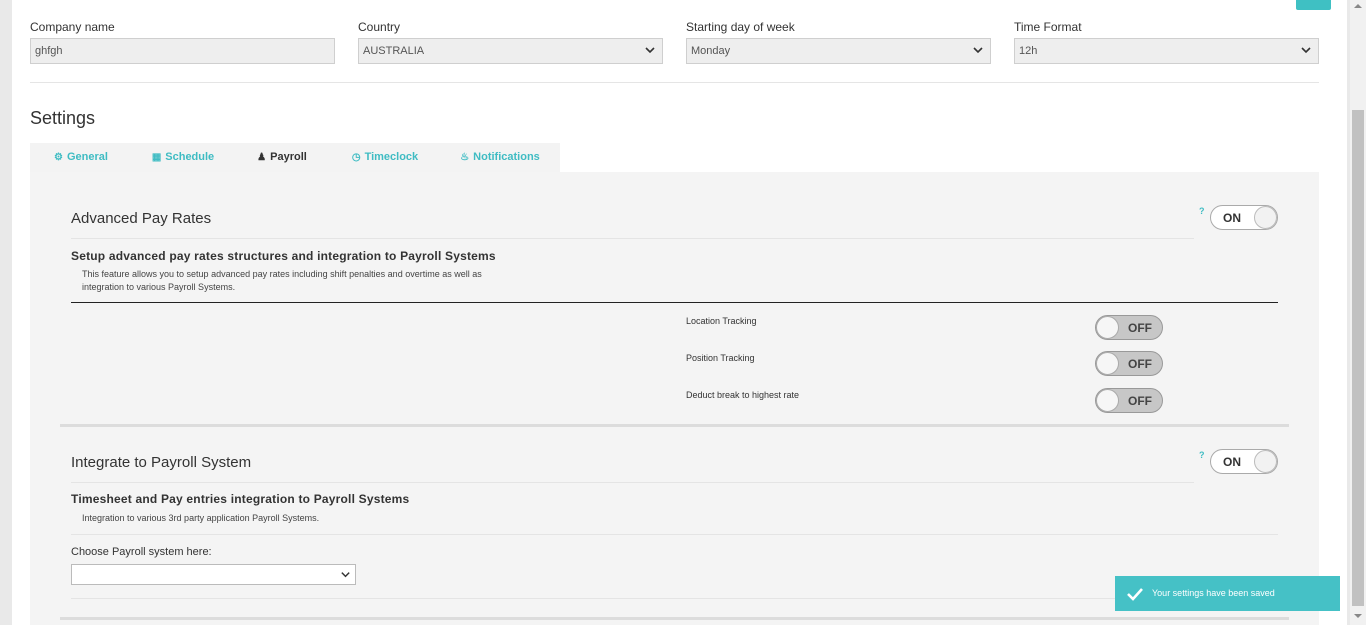 The image size is (1366, 625). I want to click on section-divider, so click(674, 302).